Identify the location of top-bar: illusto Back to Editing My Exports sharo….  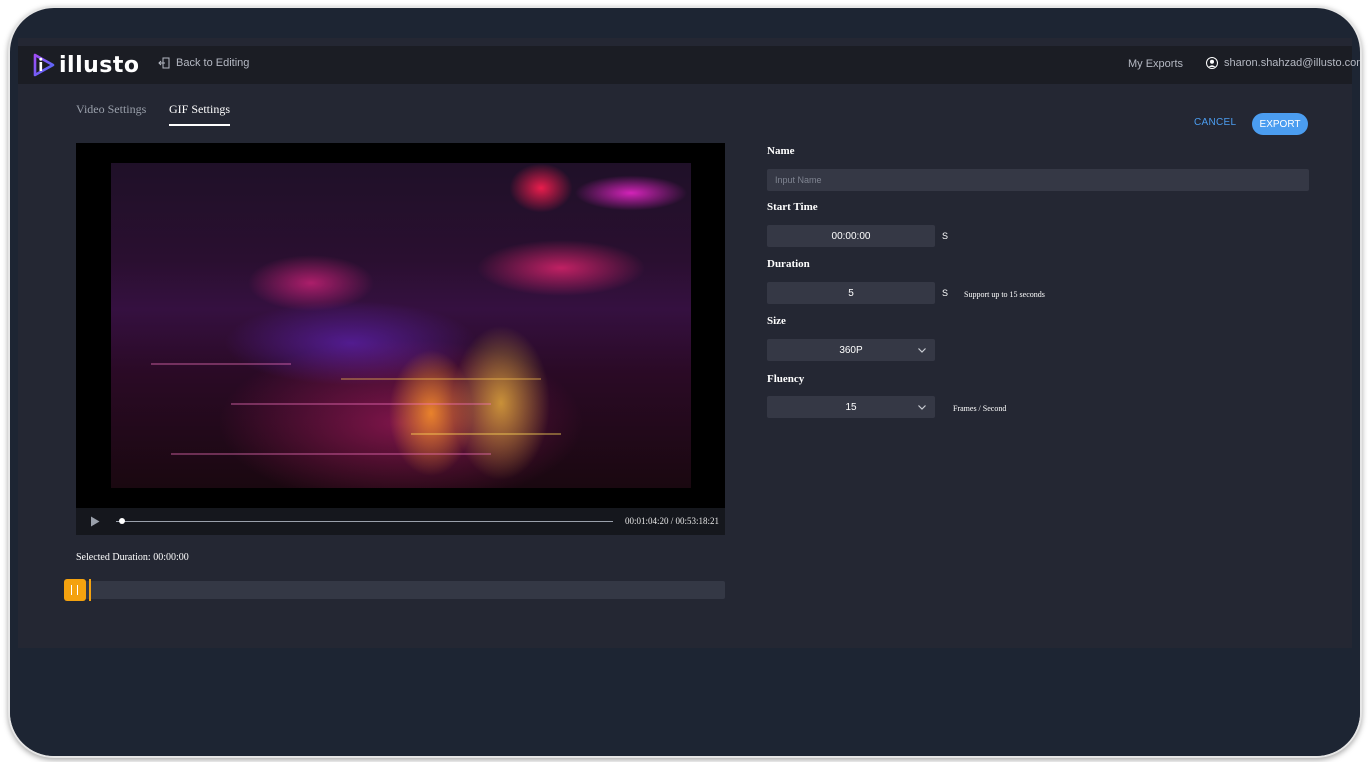
(689, 65).